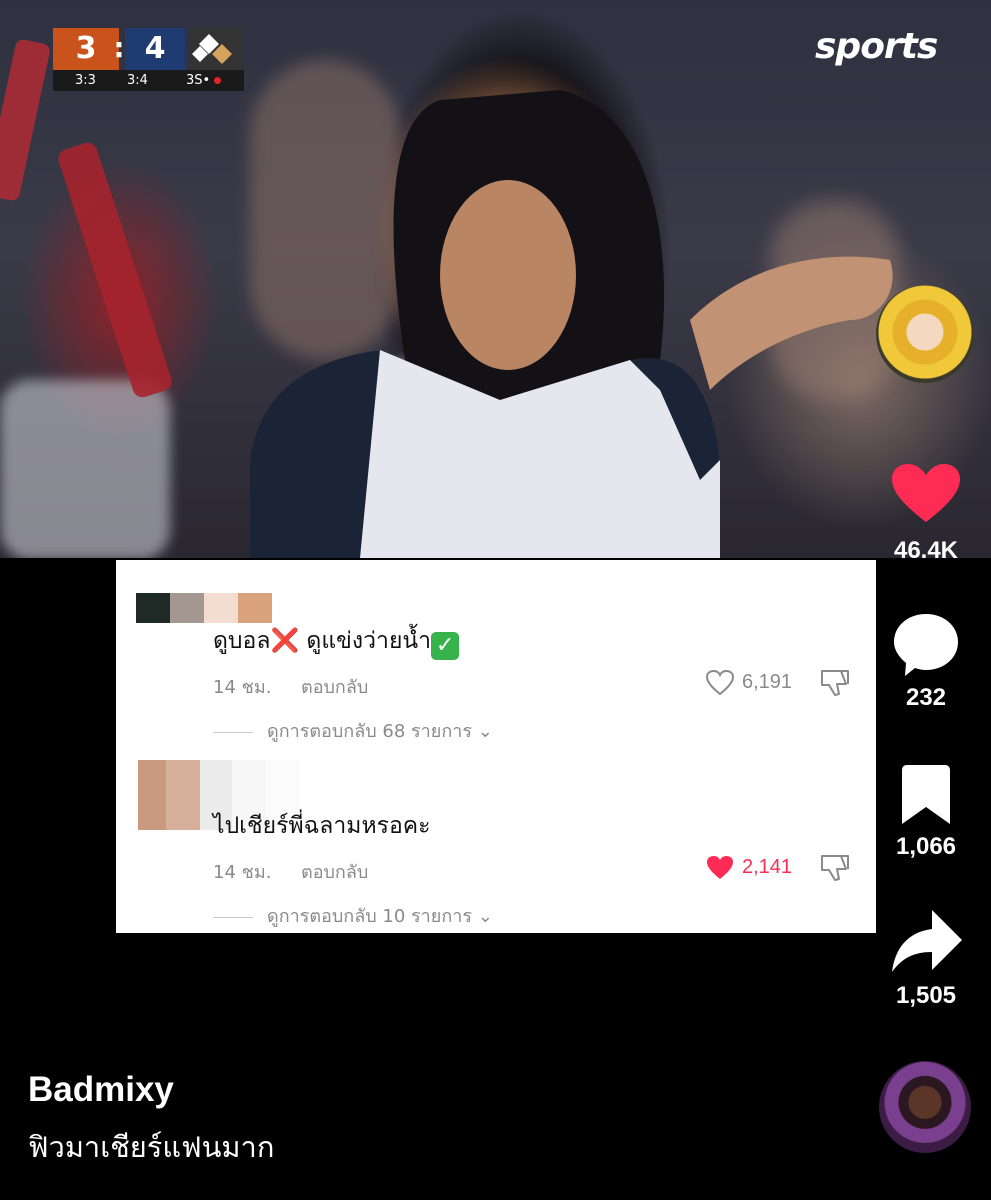  I want to click on league-logo, so click(216, 49).